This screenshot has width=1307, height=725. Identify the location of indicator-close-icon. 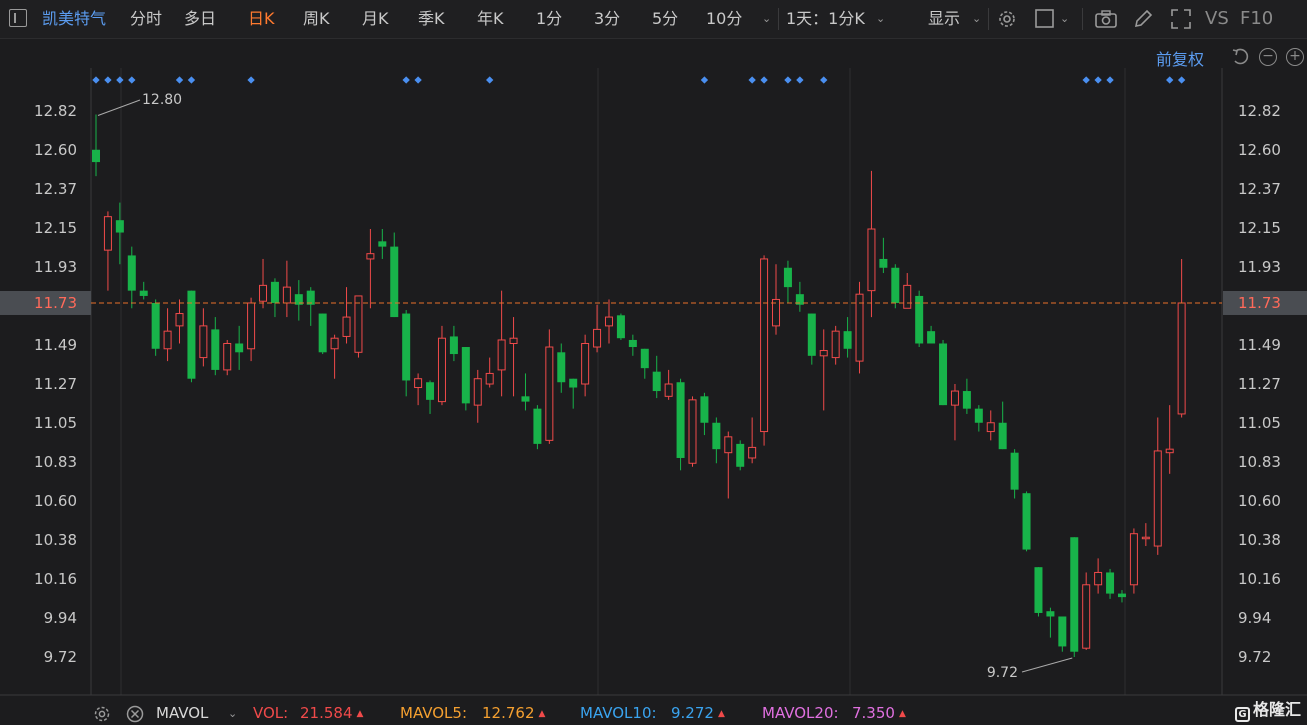
(135, 714).